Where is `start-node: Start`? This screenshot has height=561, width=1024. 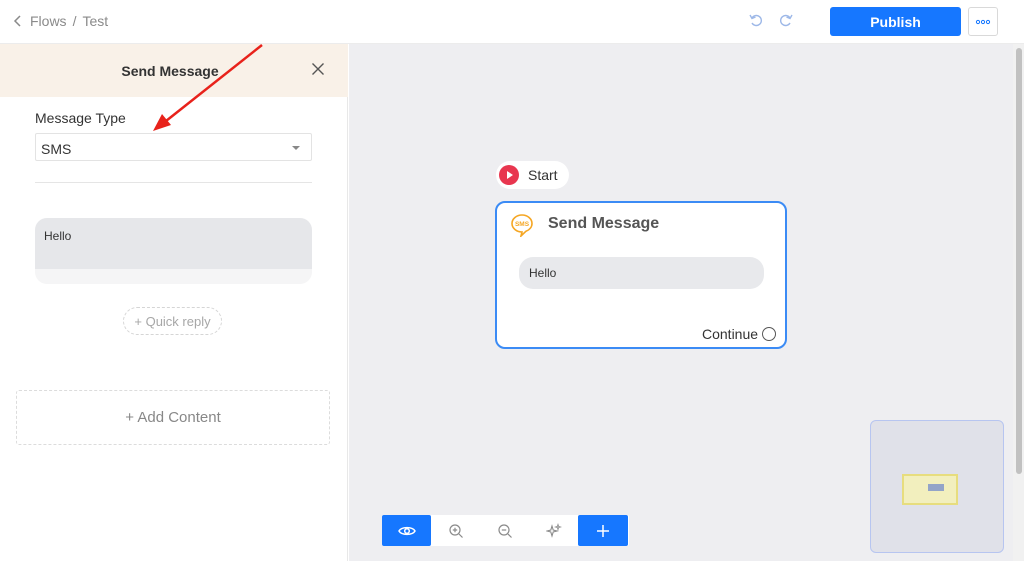 start-node: Start is located at coordinates (532, 175).